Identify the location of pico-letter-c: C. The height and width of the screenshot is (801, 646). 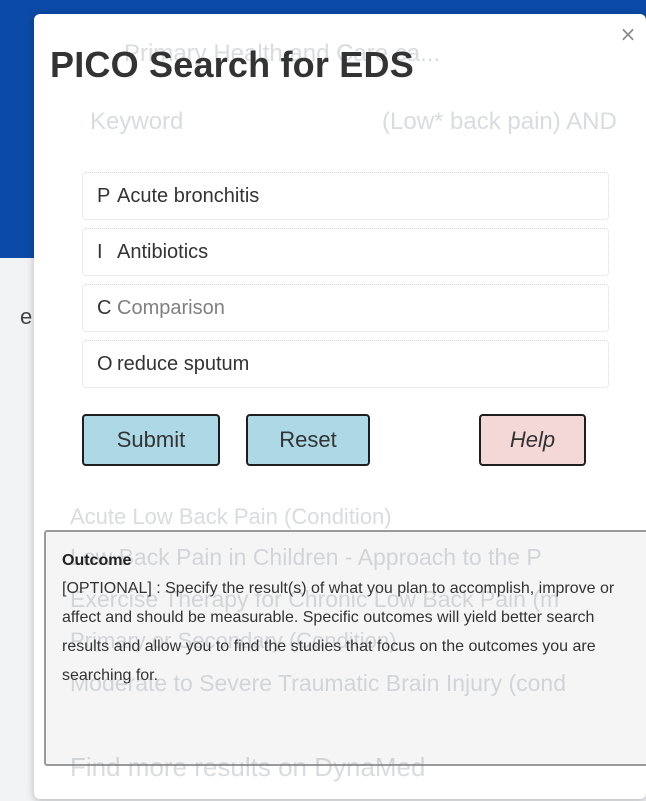
(104, 307).